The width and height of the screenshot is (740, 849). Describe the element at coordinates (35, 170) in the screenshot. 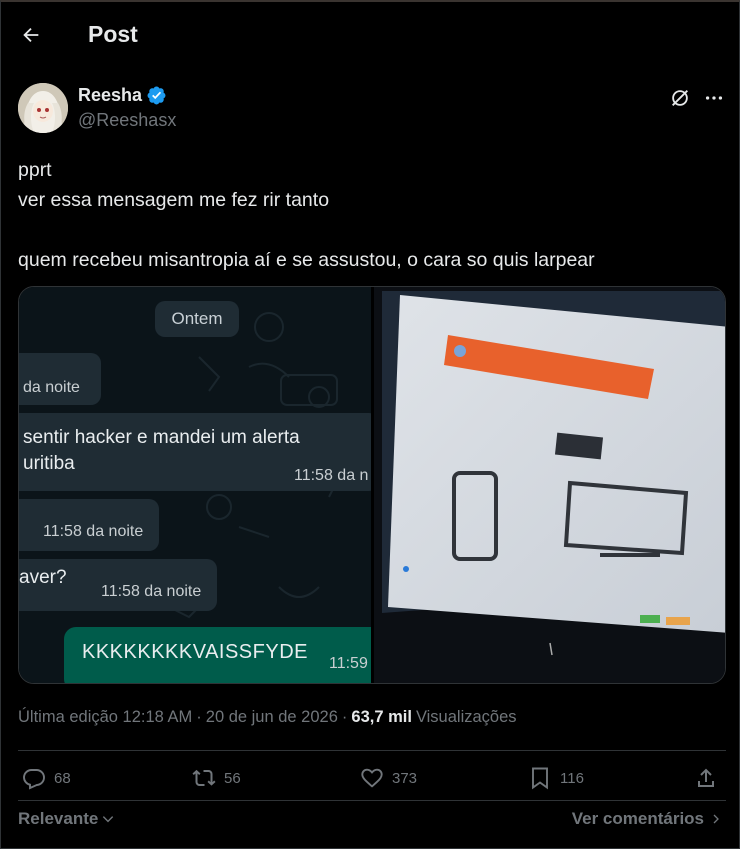

I see `post-line: pprt` at that location.